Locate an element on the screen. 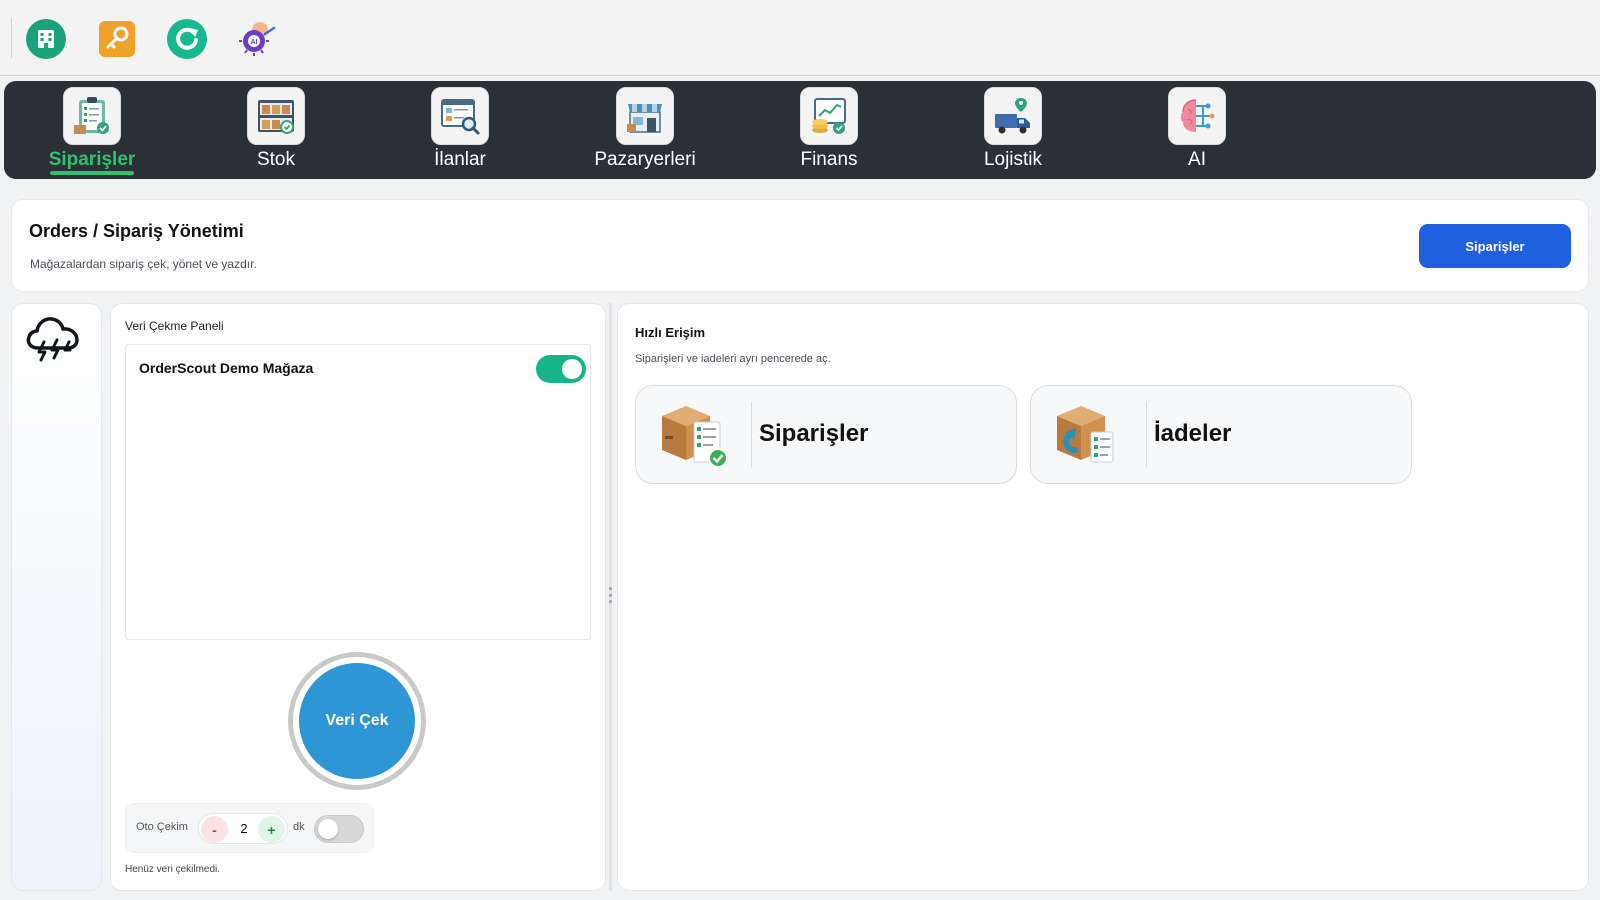 The height and width of the screenshot is (900, 1600). top-toolbar: AI is located at coordinates (800, 38).